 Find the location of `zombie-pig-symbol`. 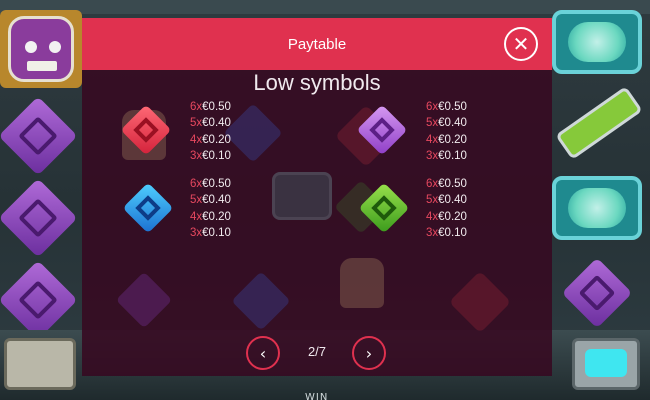

zombie-pig-symbol is located at coordinates (41, 49).